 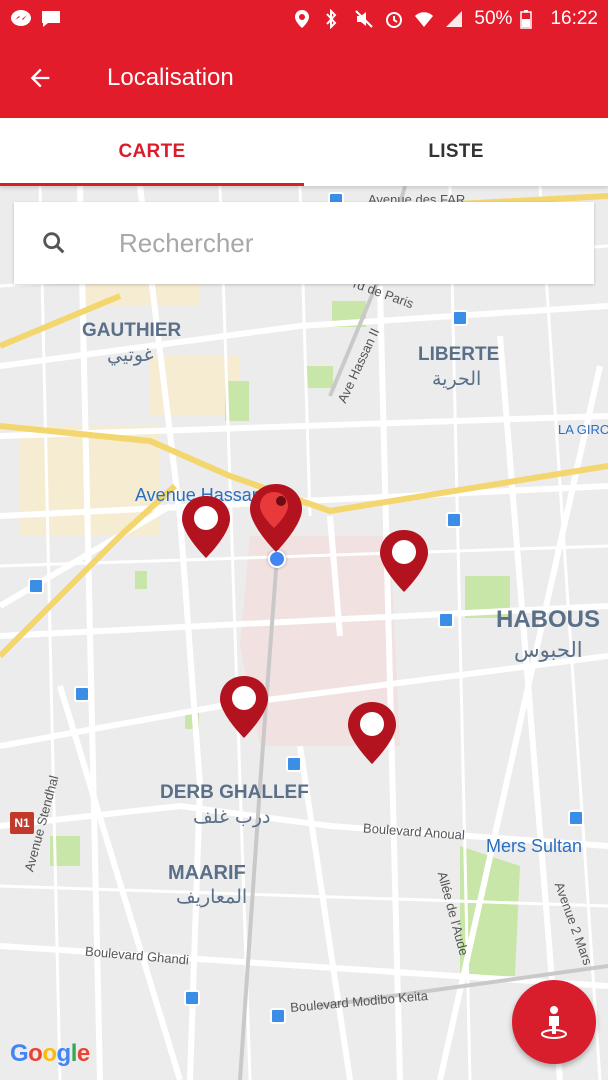 I want to click on google-logo: Google, so click(x=50, y=1053).